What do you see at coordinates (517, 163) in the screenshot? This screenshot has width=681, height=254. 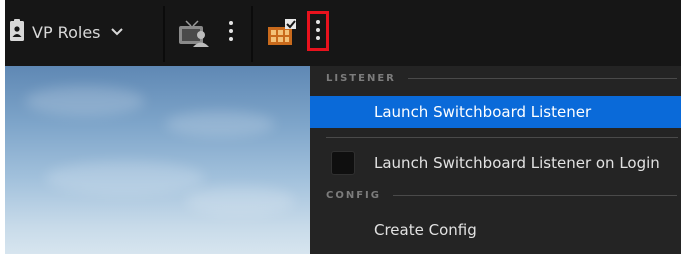 I see `menu-item-label: Launch Switchboard Listener on Login` at bounding box center [517, 163].